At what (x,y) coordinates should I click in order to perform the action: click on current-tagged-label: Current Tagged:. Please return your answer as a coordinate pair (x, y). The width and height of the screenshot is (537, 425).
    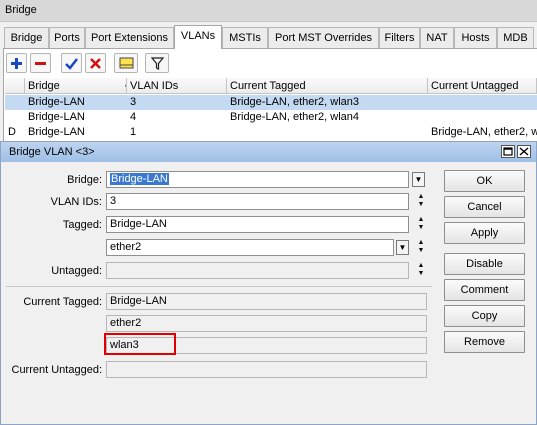
    Looking at the image, I should click on (62, 302).